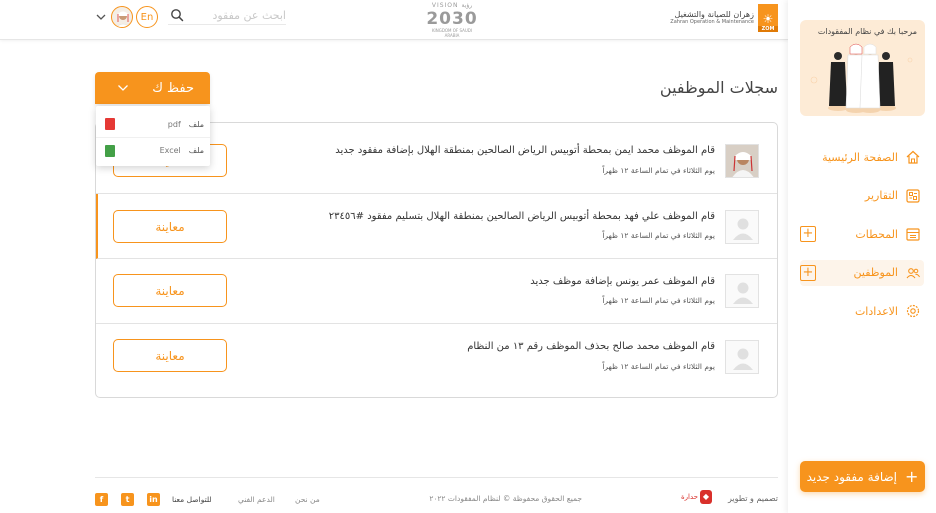 This screenshot has height=513, width=936. Describe the element at coordinates (452, 20) in the screenshot. I see `vision-2030-logo: VISION رؤية 2030 KINGDOM OF SAUDI ARABIA` at that location.